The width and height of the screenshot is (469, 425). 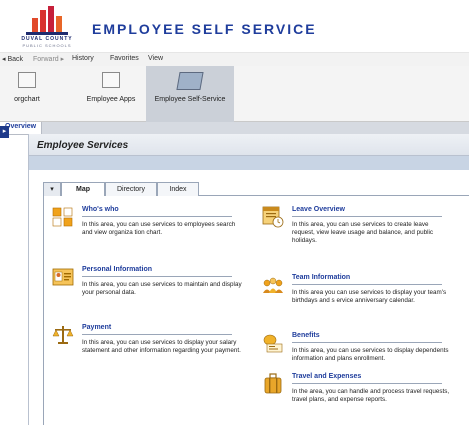 What do you see at coordinates (273, 285) in the screenshot?
I see `team-icon` at bounding box center [273, 285].